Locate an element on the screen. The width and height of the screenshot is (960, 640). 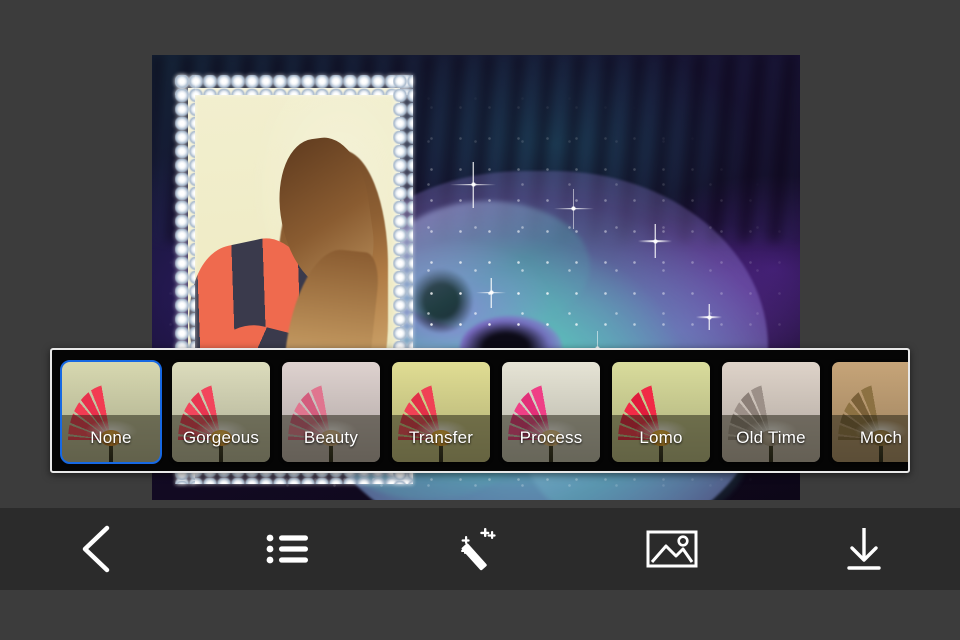
download-icon is located at coordinates (864, 549).